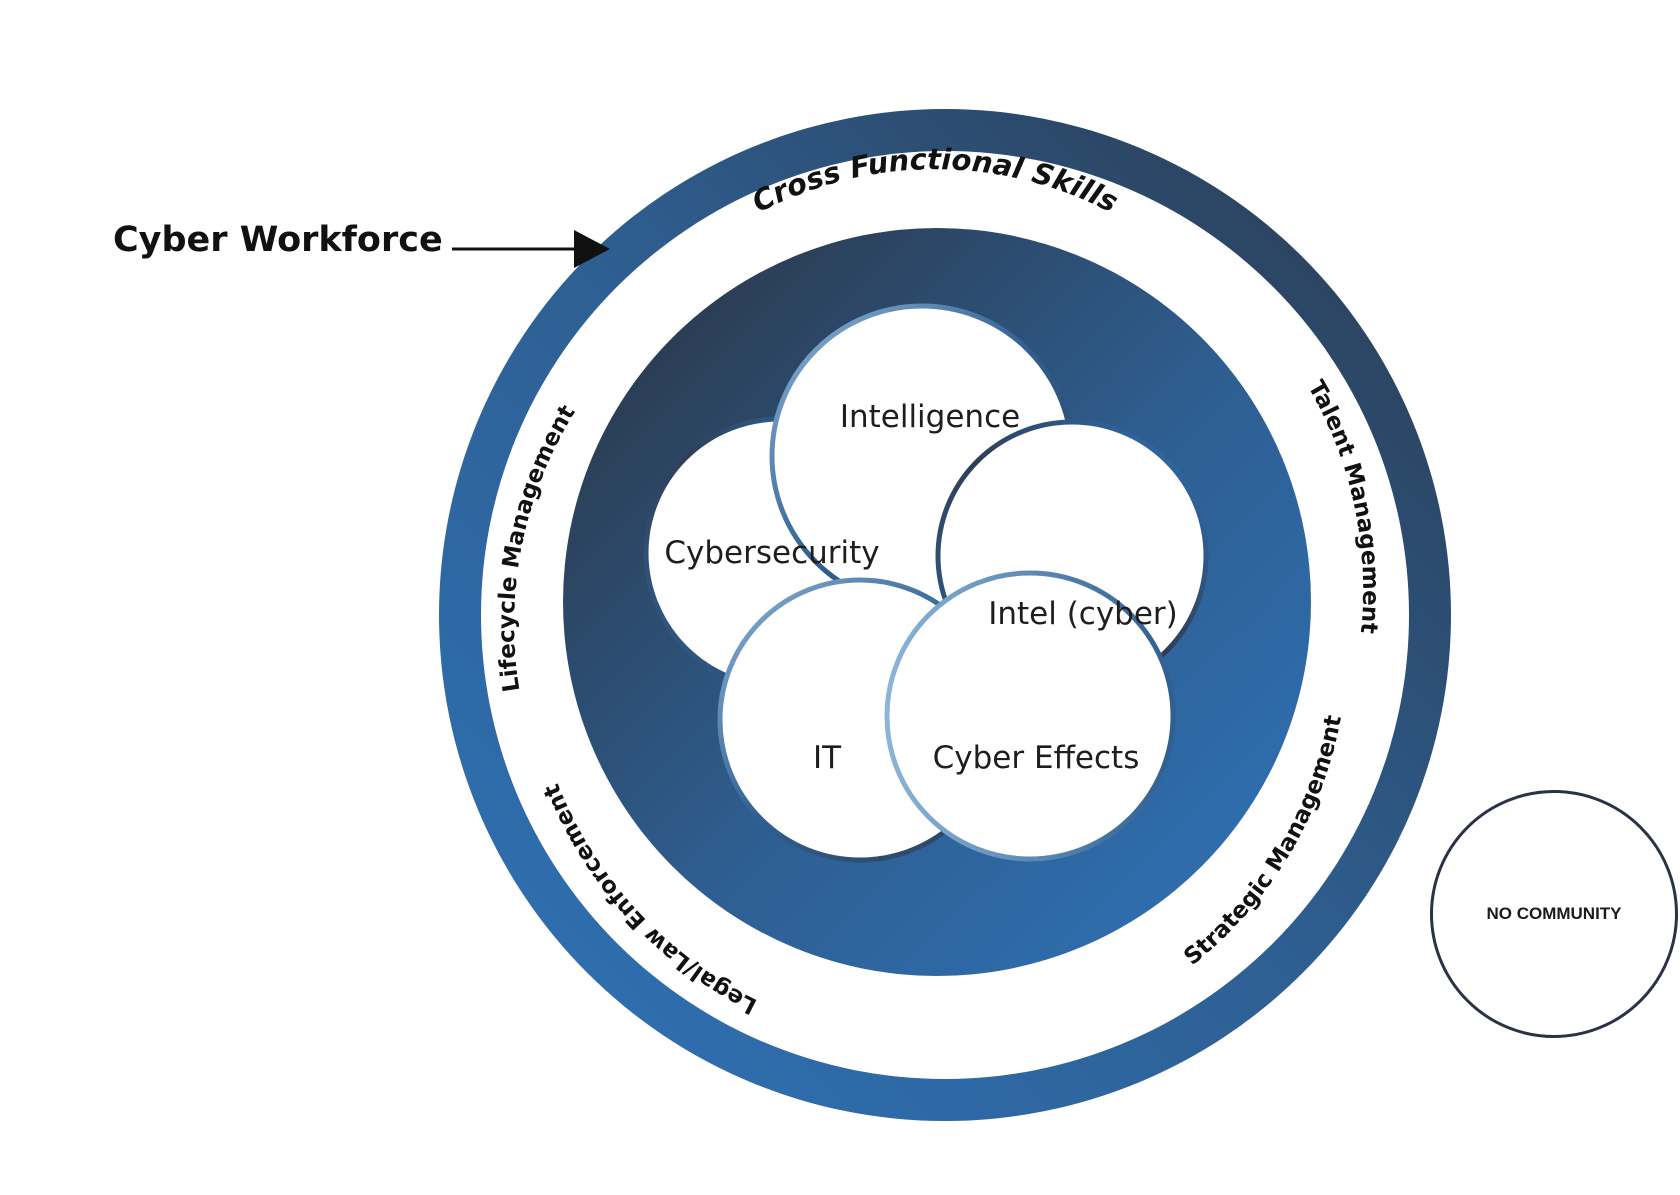 This screenshot has width=1680, height=1195. I want to click on cyber-workforce-heading: Cyber Workforce, so click(278, 240).